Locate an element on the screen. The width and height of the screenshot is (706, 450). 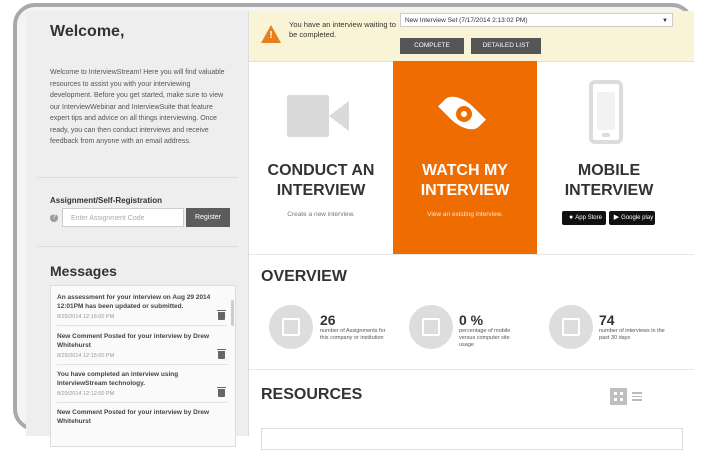
edit-icon is located at coordinates (291, 327).